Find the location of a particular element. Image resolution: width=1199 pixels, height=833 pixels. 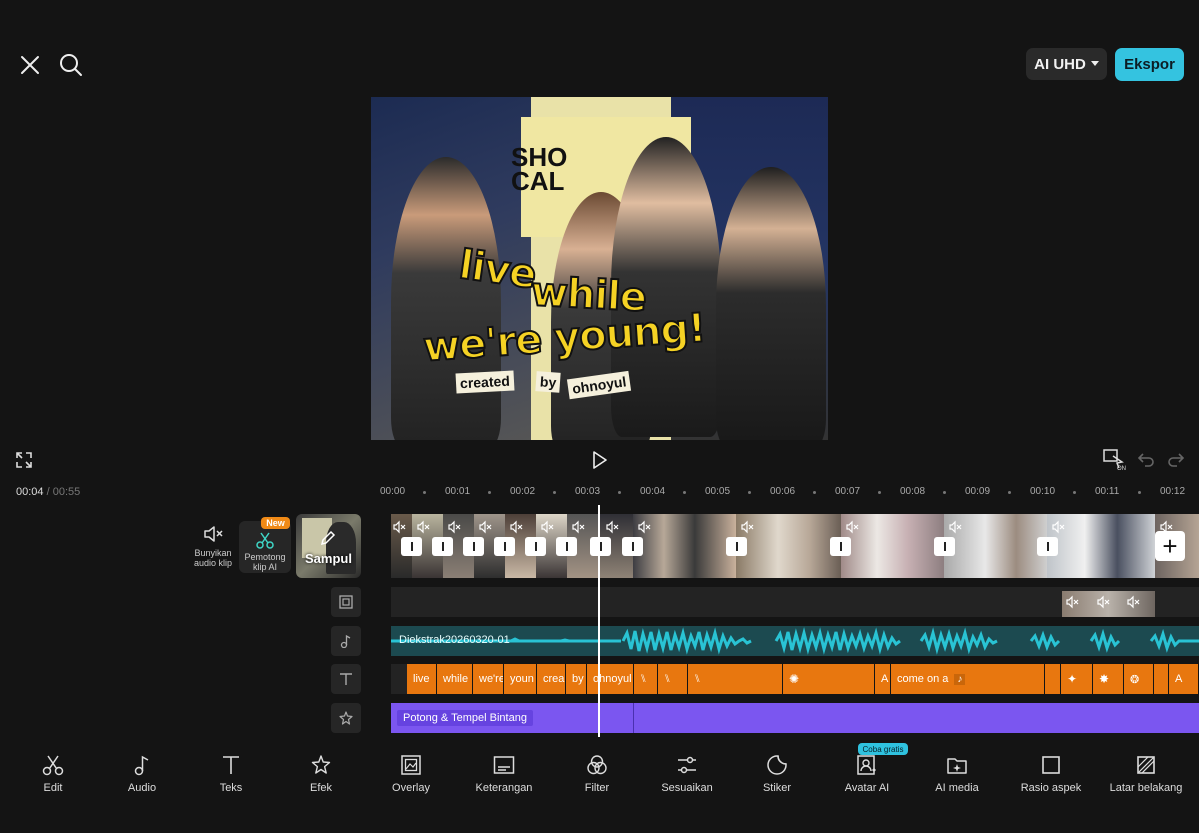

tool-adjust: Sesuaikan is located at coordinates (687, 774).